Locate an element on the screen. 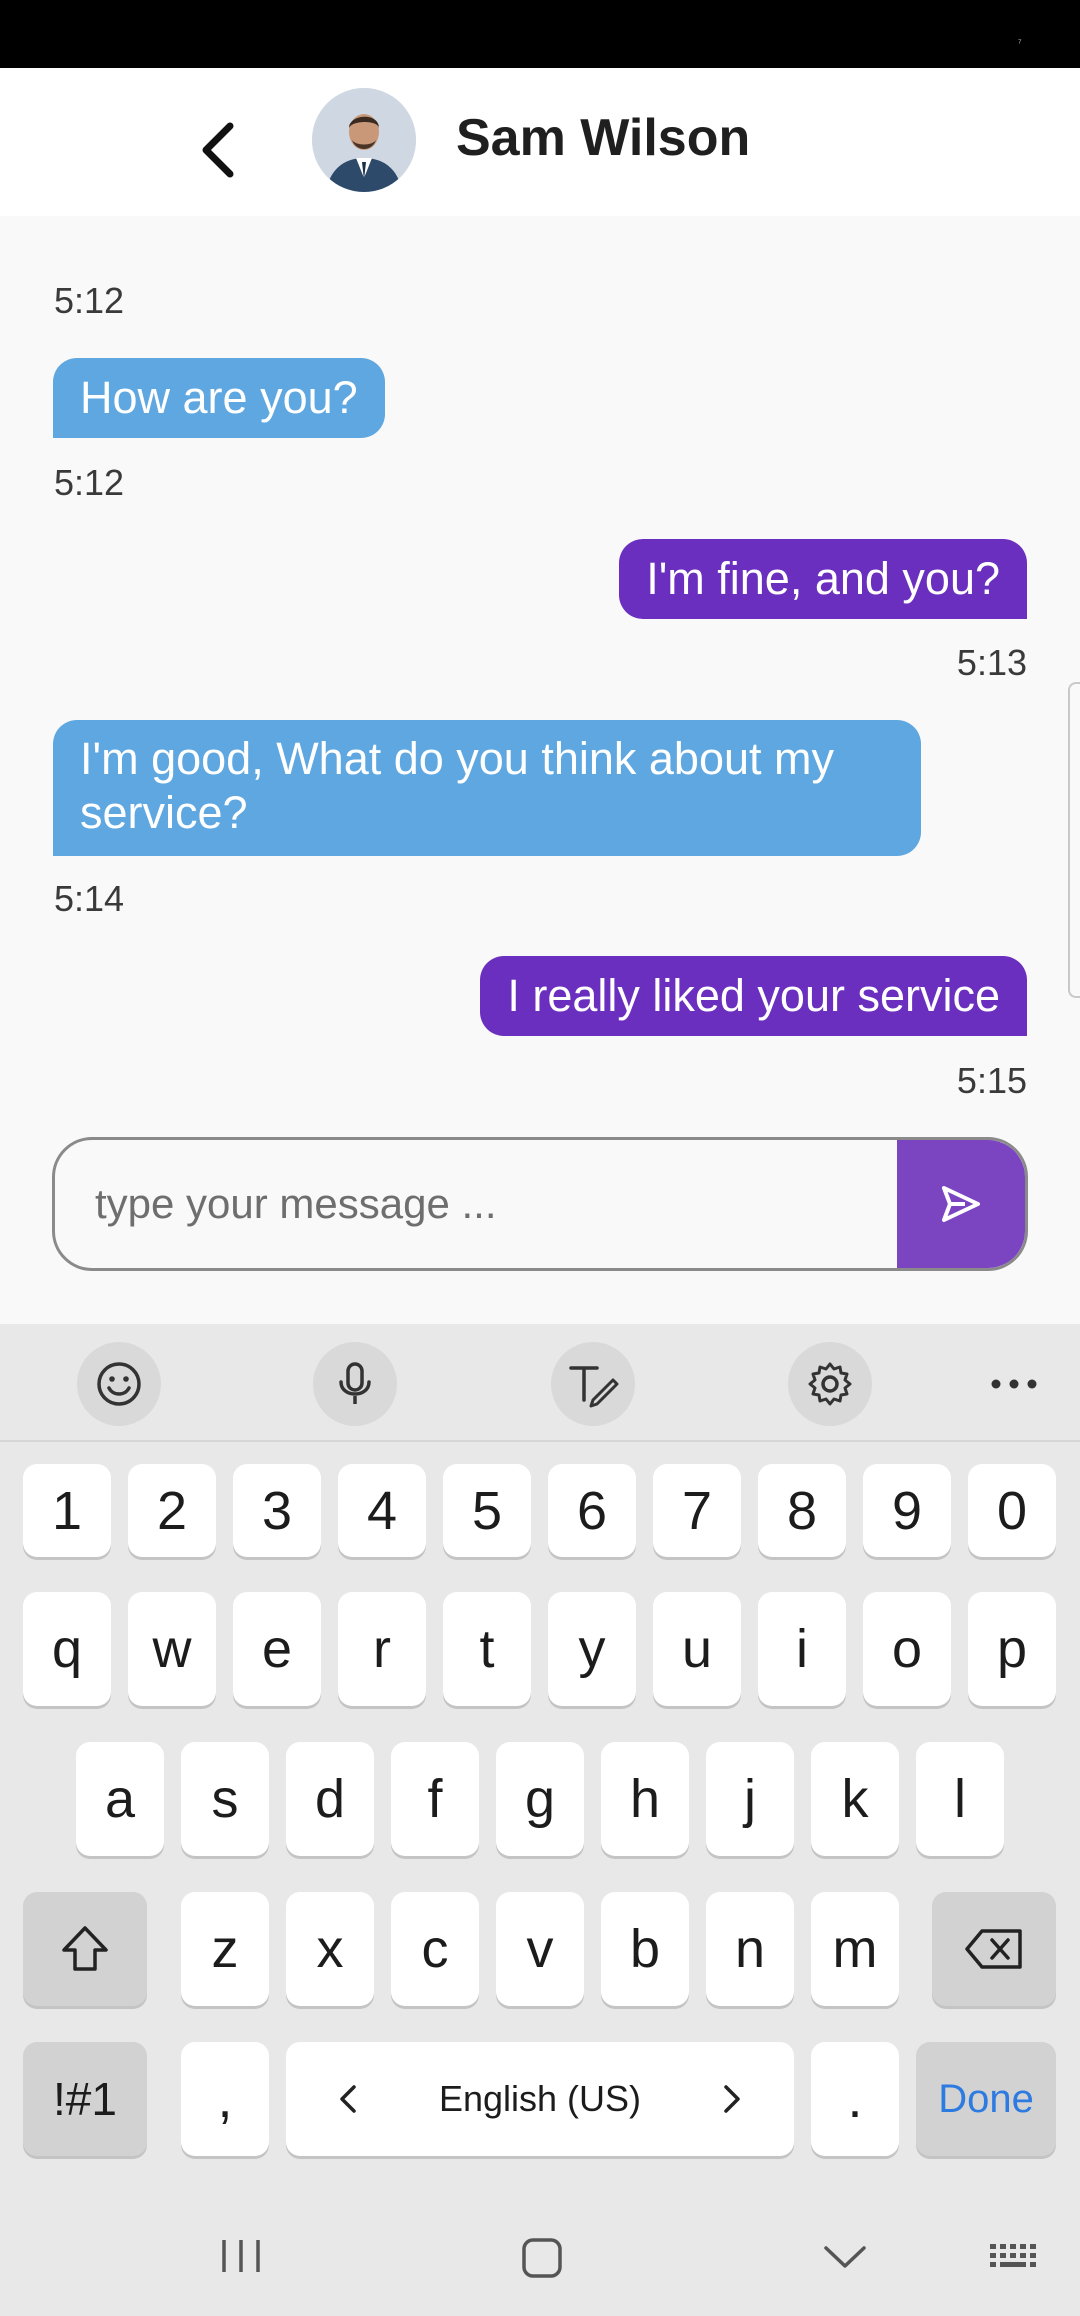 The image size is (1080, 2316). emoji-button is located at coordinates (119, 1384).